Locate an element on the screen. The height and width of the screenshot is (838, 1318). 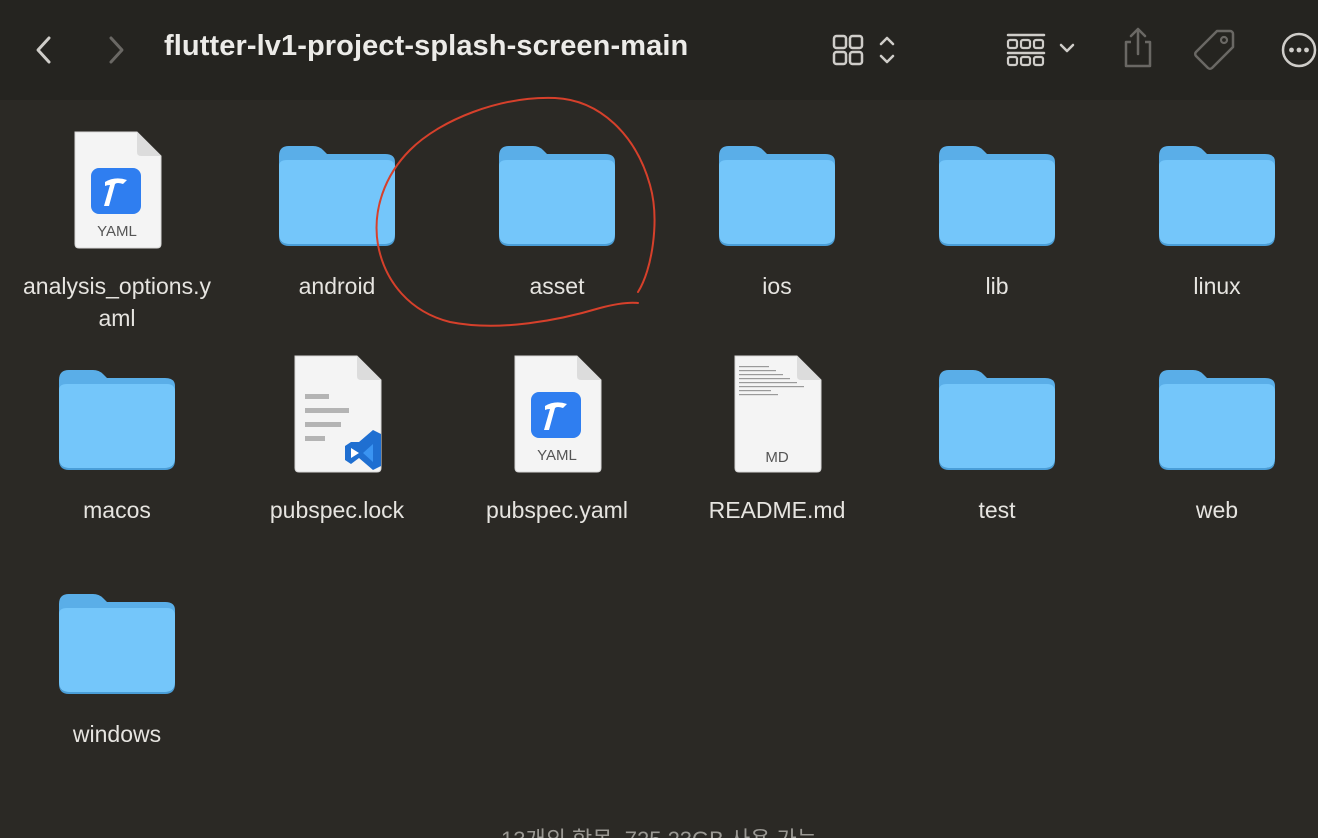
item-label: test is located at coordinates (997, 510).